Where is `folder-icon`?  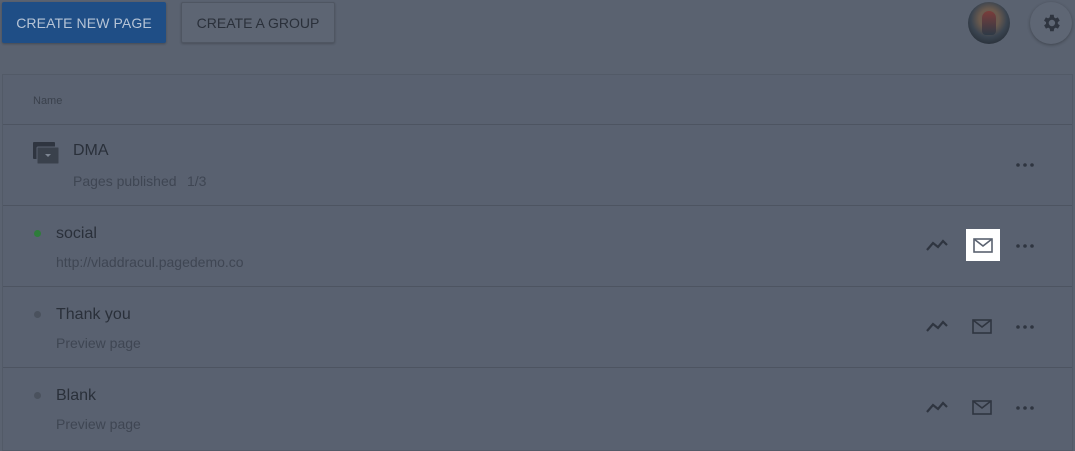
folder-icon is located at coordinates (46, 153).